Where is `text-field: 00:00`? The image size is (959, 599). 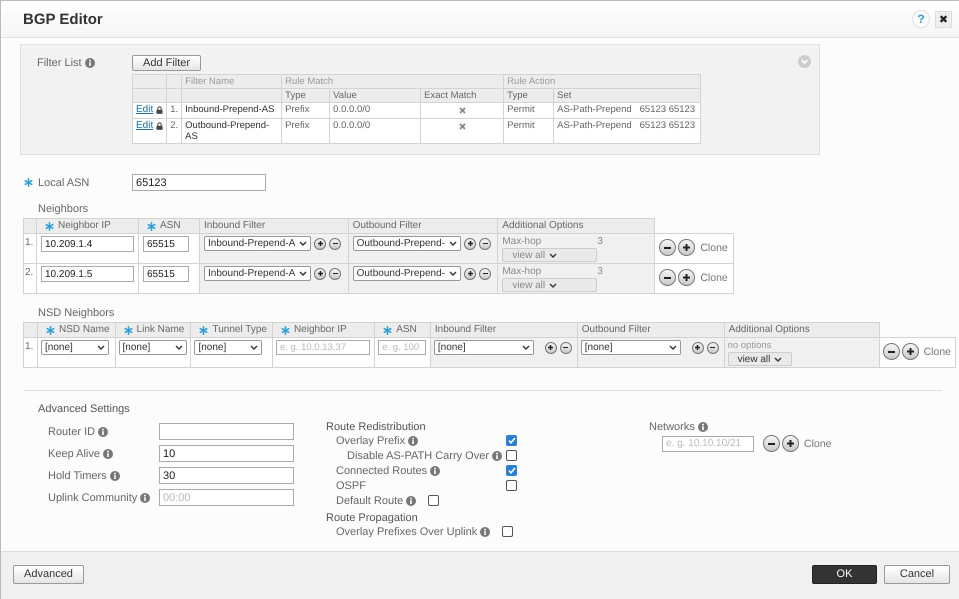
text-field: 00:00 is located at coordinates (226, 497).